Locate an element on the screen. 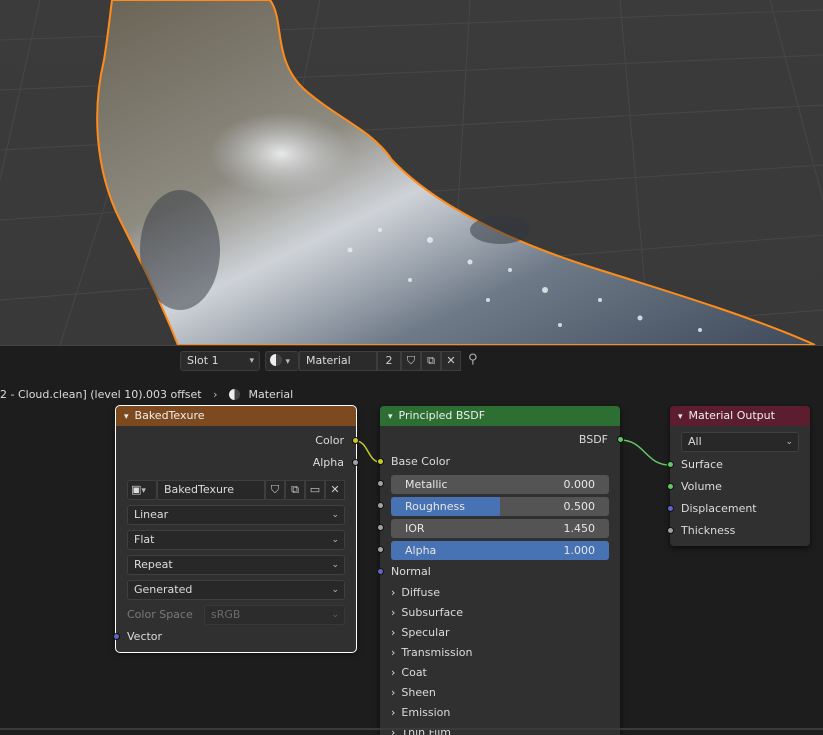 The height and width of the screenshot is (735, 823). projection-dropdown: Flat ⌄ is located at coordinates (236, 540).